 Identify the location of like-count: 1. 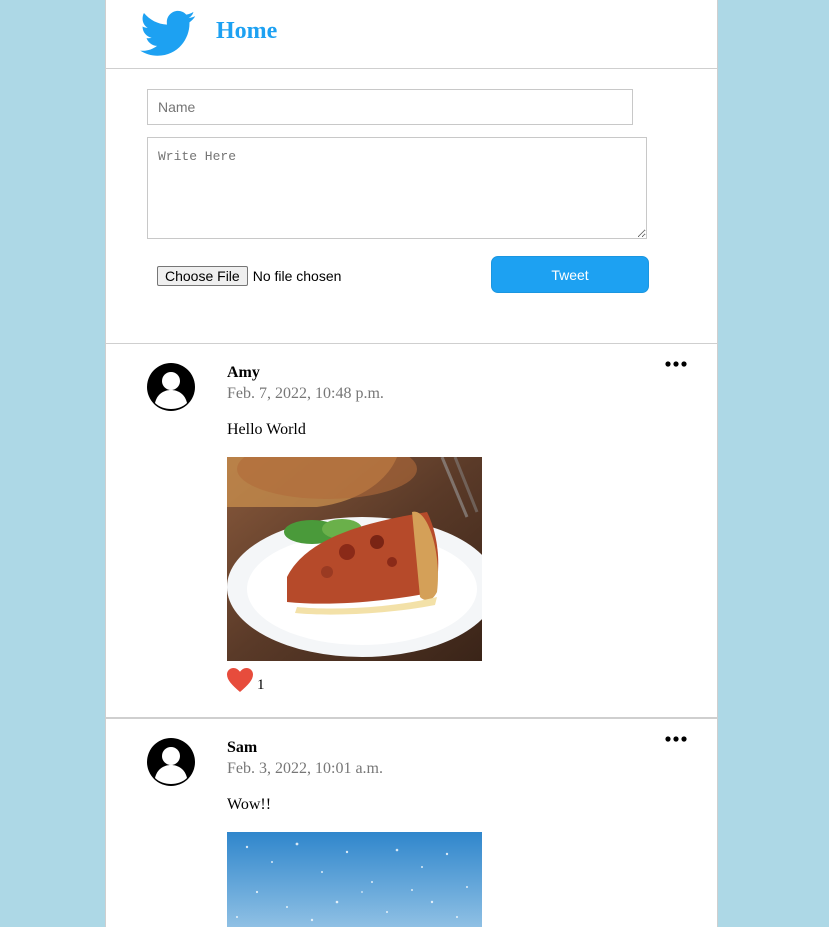
(261, 685).